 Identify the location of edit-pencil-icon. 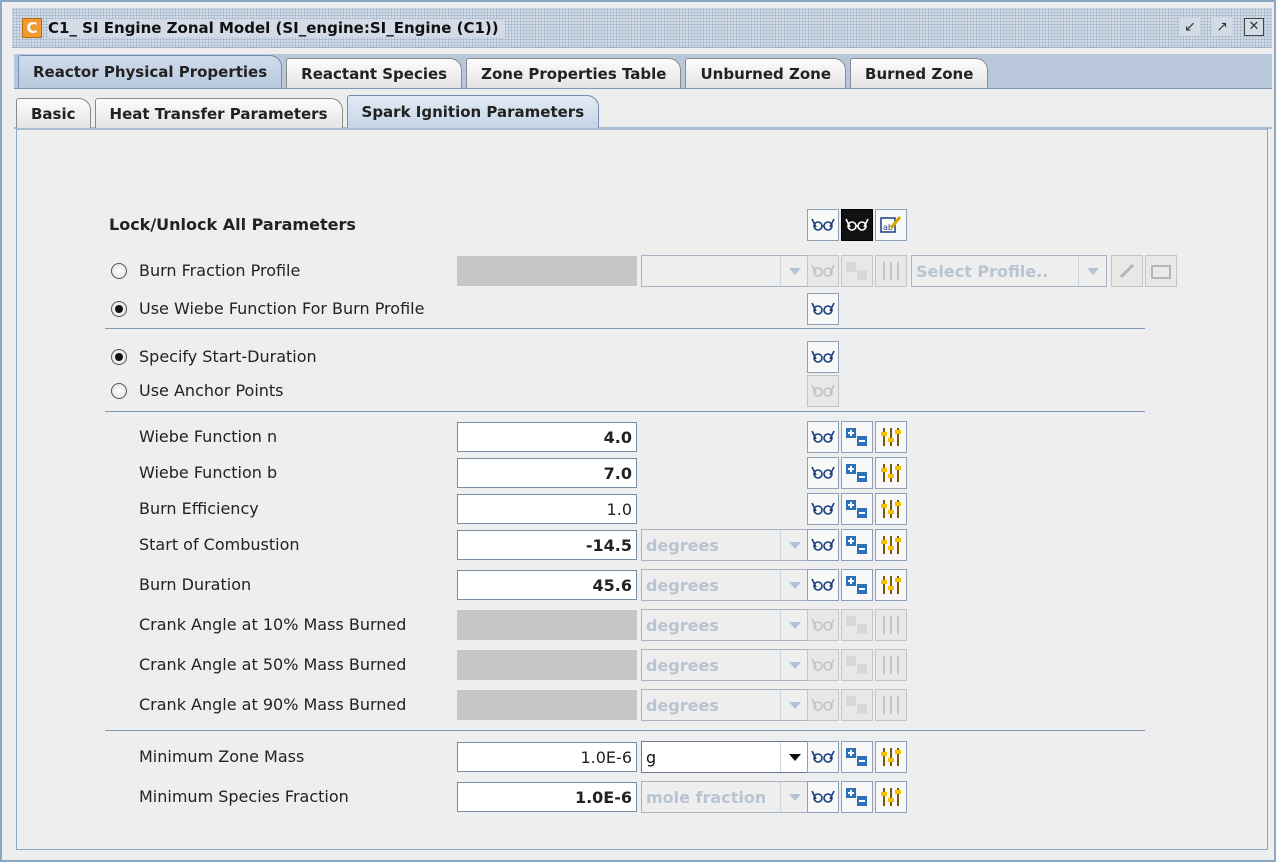
(1127, 271).